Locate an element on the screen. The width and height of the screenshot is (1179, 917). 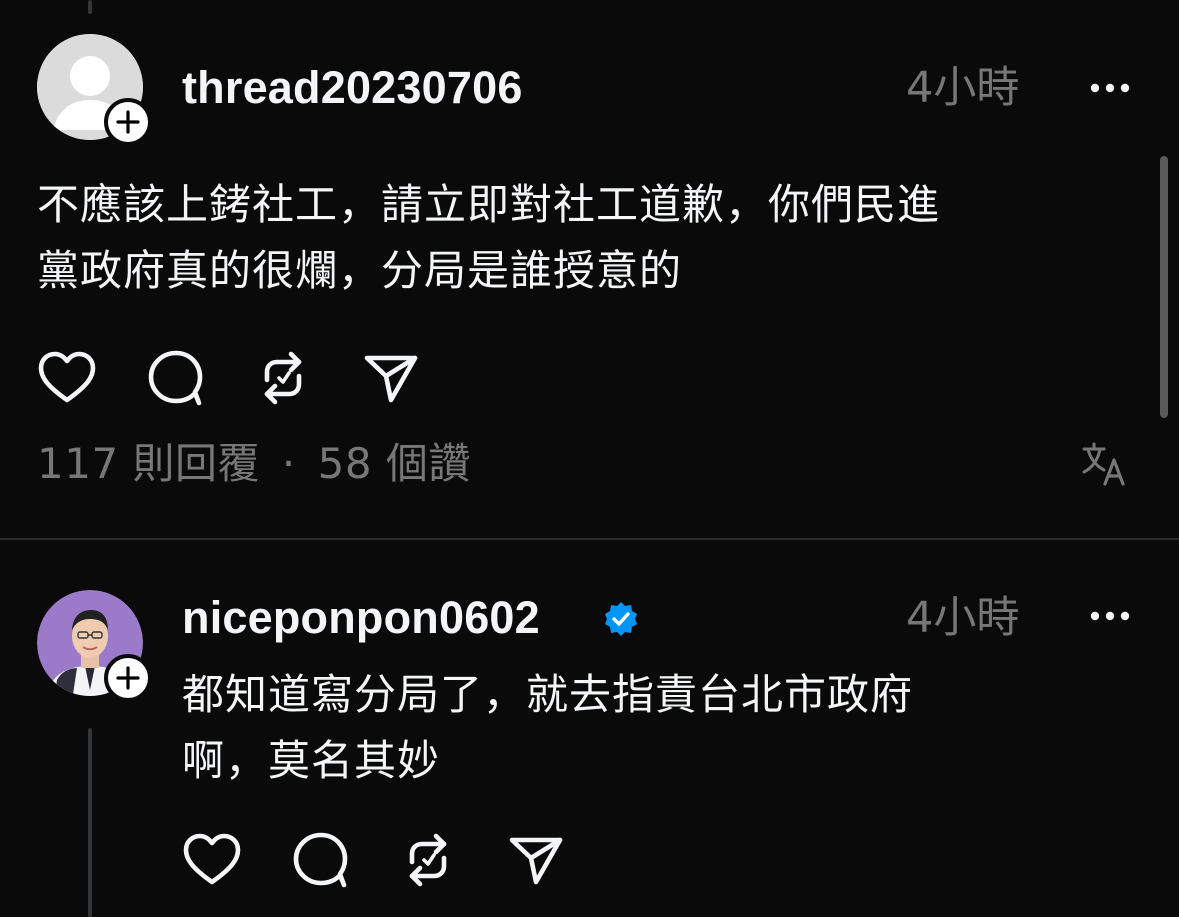
post-divider is located at coordinates (589, 539).